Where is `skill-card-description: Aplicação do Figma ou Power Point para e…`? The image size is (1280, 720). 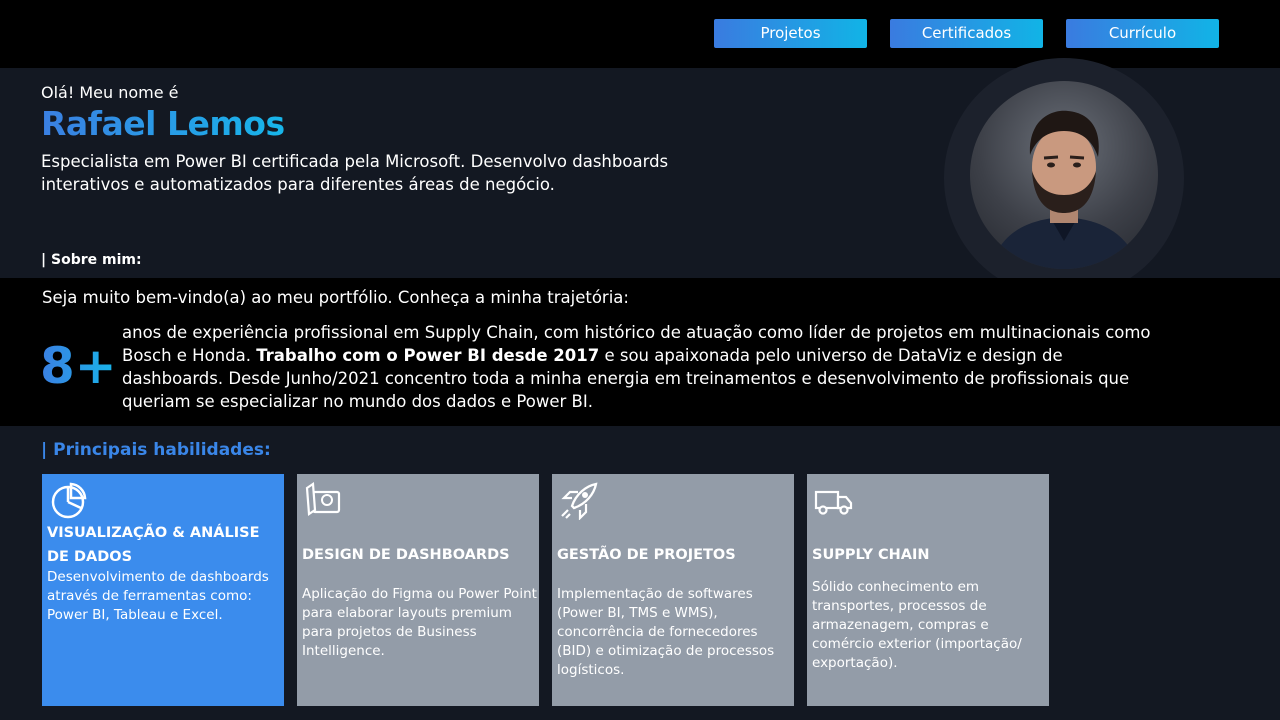 skill-card-description: Aplicação do Figma ou Power Point para e… is located at coordinates (419, 622).